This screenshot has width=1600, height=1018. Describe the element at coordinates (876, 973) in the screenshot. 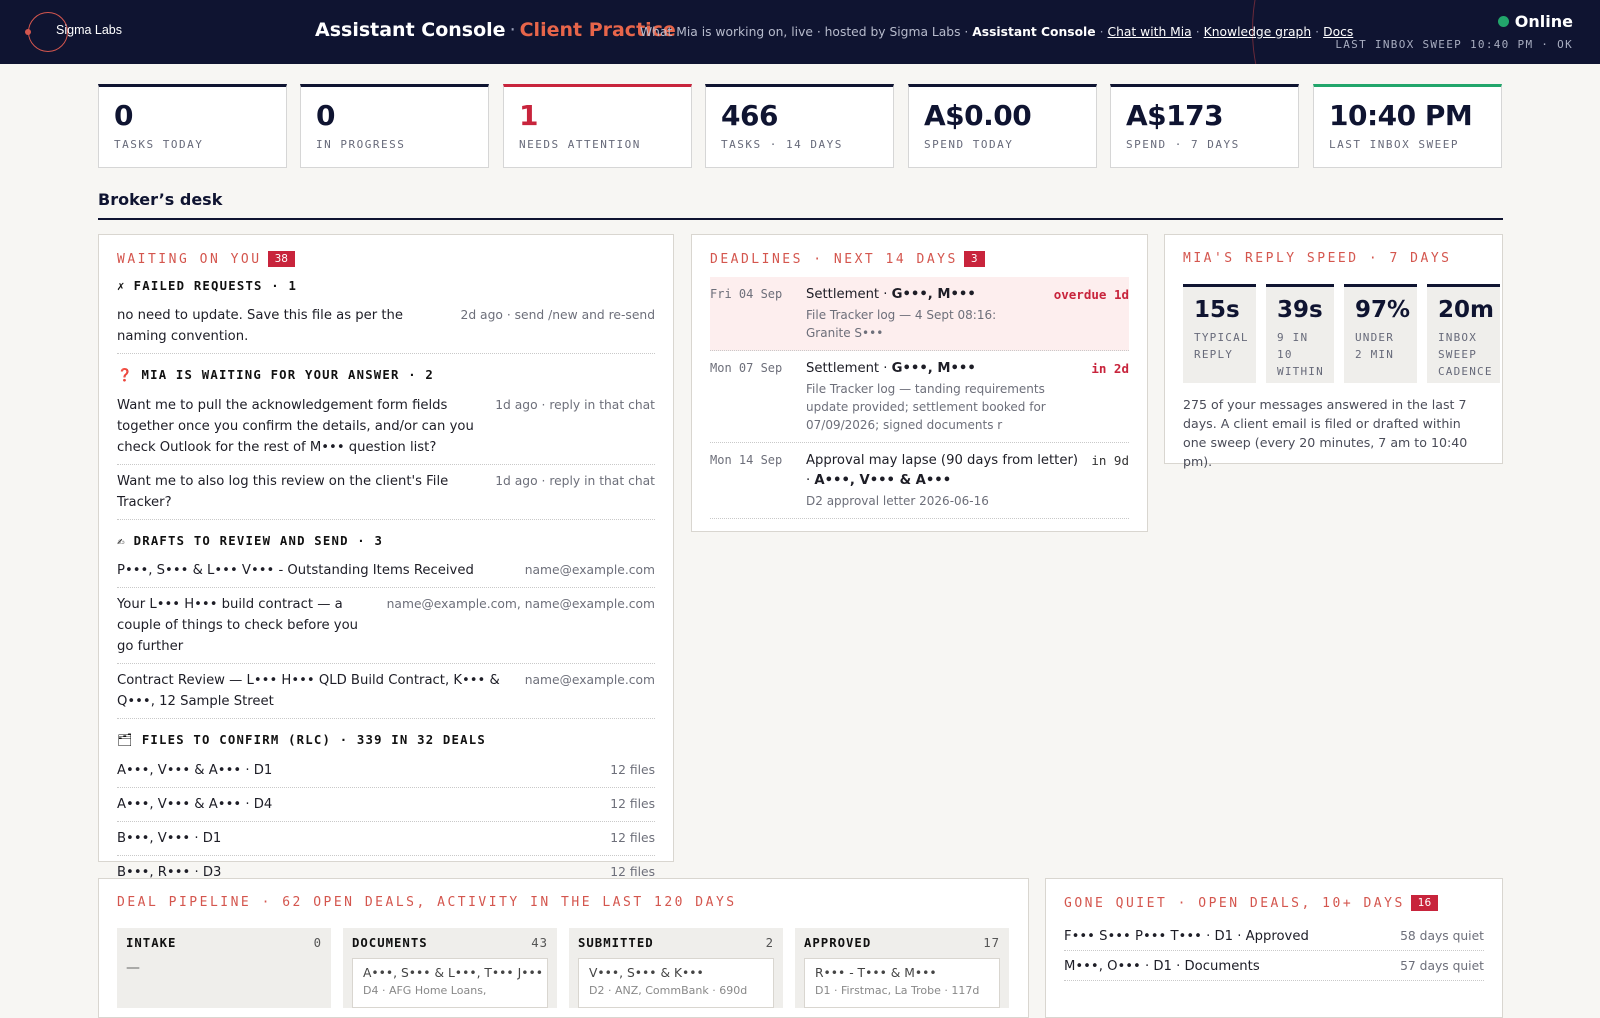

I see `deal-card-title: R••• - T••• & M•••` at that location.